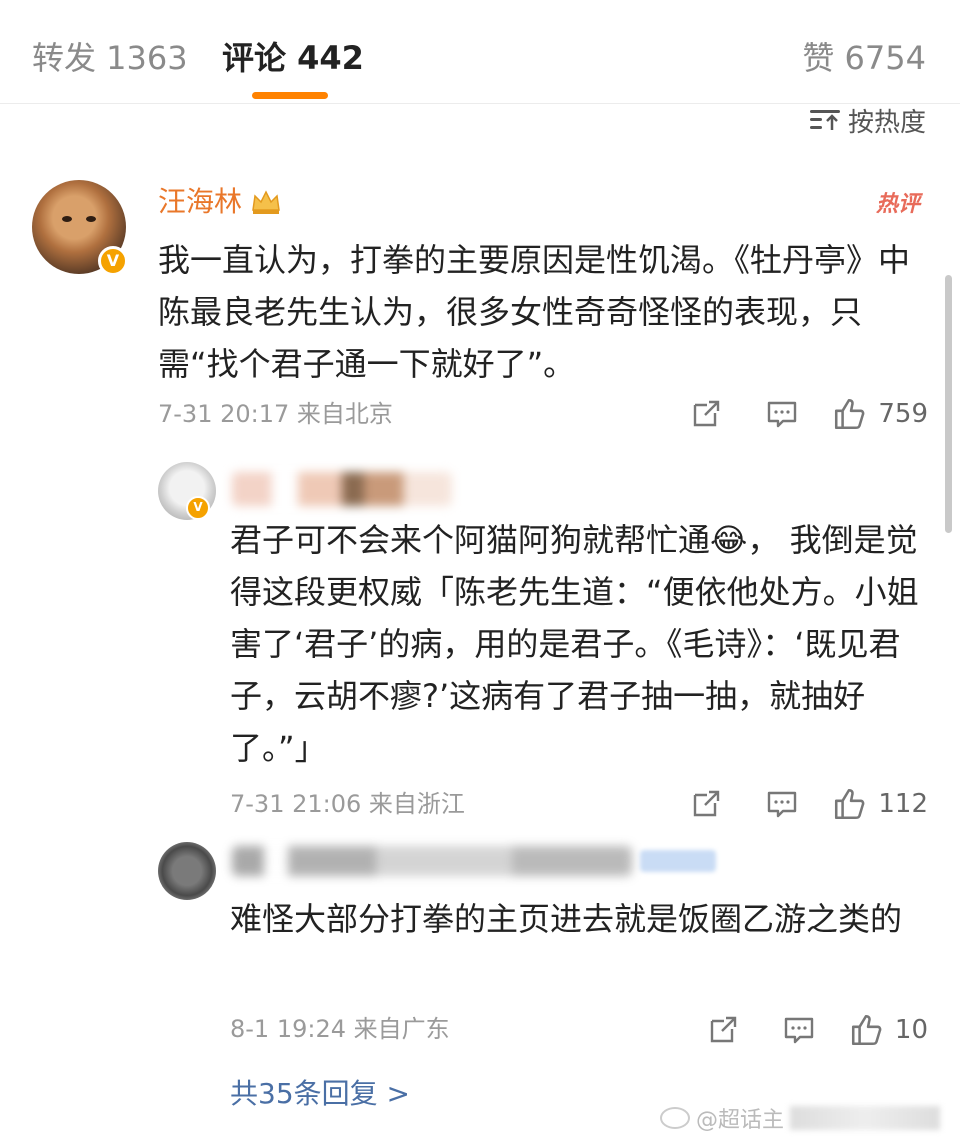 The width and height of the screenshot is (960, 1144). I want to click on sort-icon, so click(824, 120).